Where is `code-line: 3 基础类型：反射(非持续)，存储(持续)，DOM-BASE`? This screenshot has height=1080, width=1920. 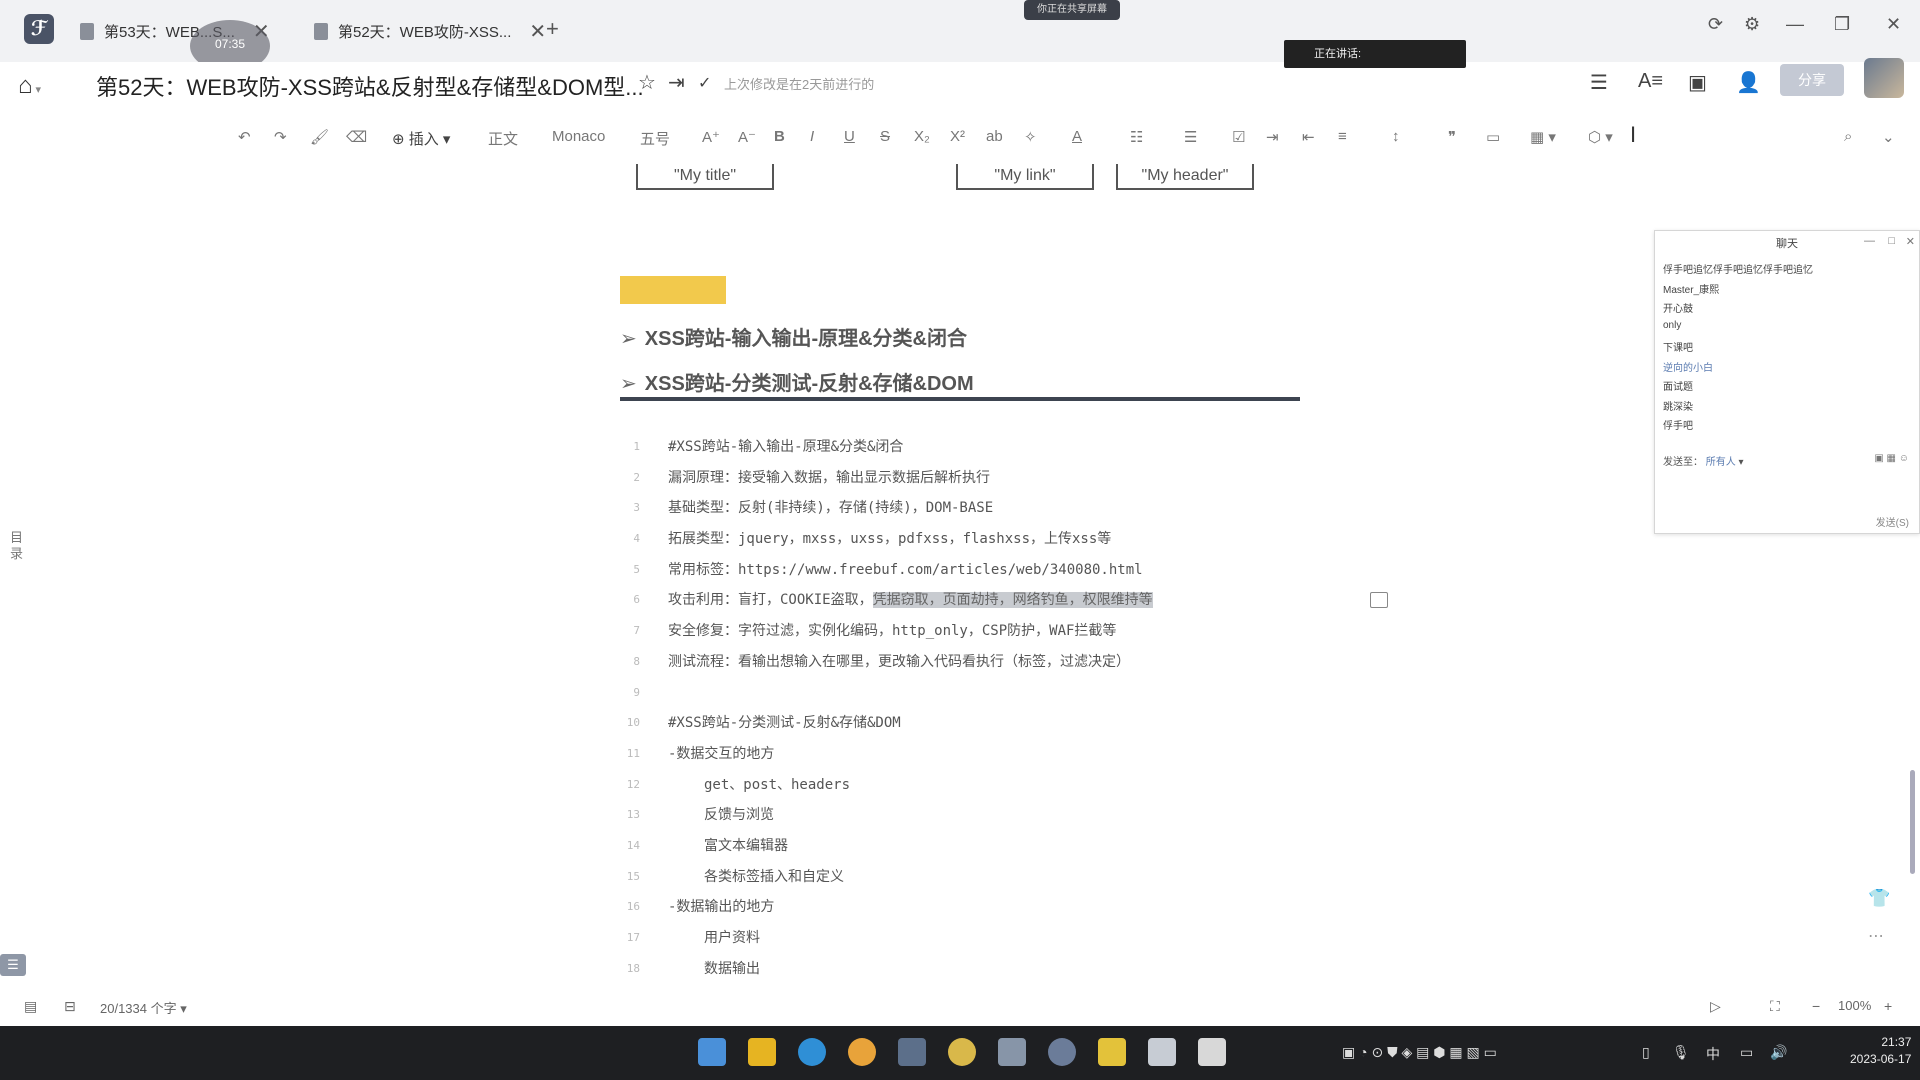 code-line: 3 基础类型：反射(非持续)，存储(持续)，DOM-BASE is located at coordinates (970, 508).